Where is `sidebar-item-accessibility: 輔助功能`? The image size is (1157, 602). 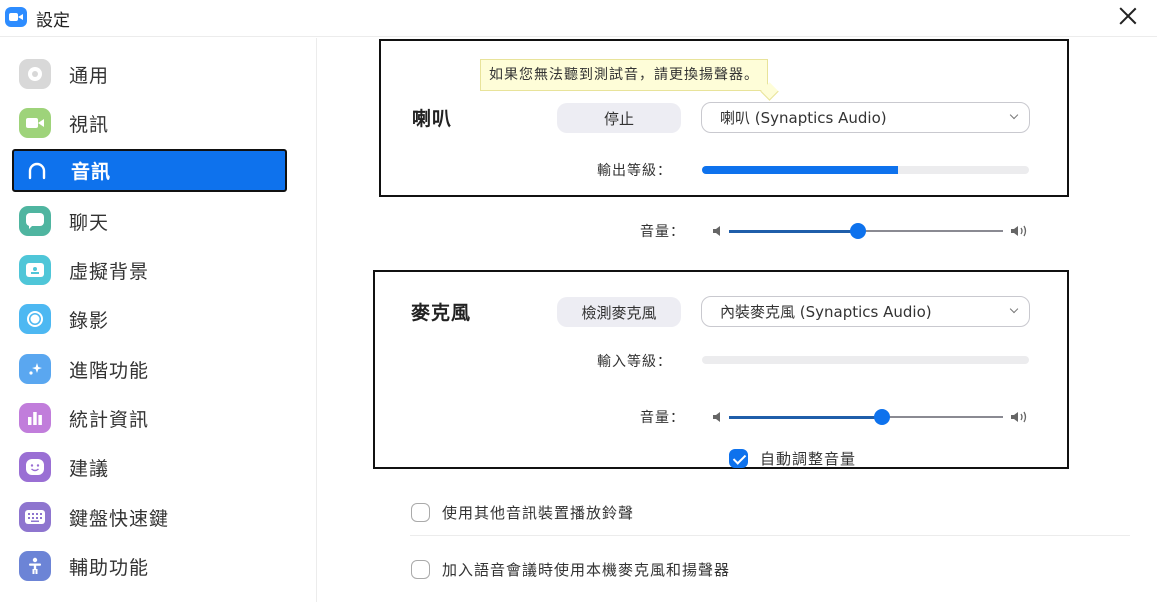 sidebar-item-accessibility: 輔助功能 is located at coordinates (149, 566).